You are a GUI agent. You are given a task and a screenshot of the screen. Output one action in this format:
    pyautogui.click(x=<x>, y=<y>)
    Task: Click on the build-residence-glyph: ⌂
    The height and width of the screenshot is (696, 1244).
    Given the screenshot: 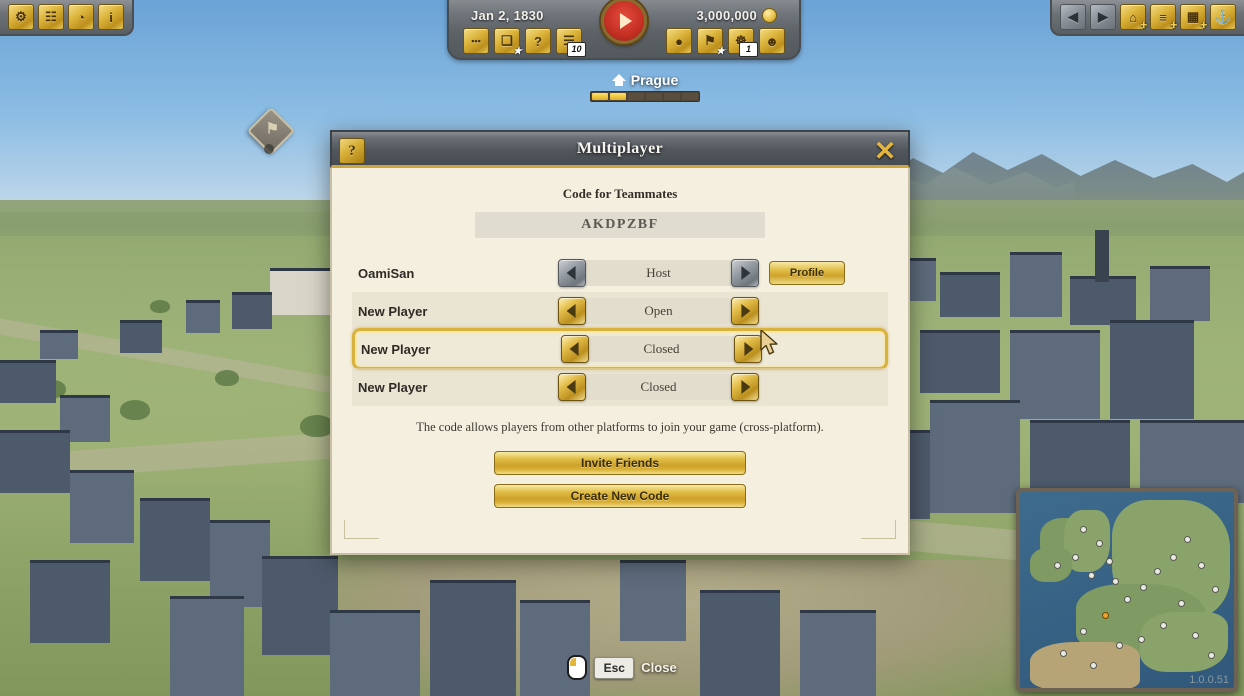 What is the action you would take?
    pyautogui.click(x=1133, y=17)
    